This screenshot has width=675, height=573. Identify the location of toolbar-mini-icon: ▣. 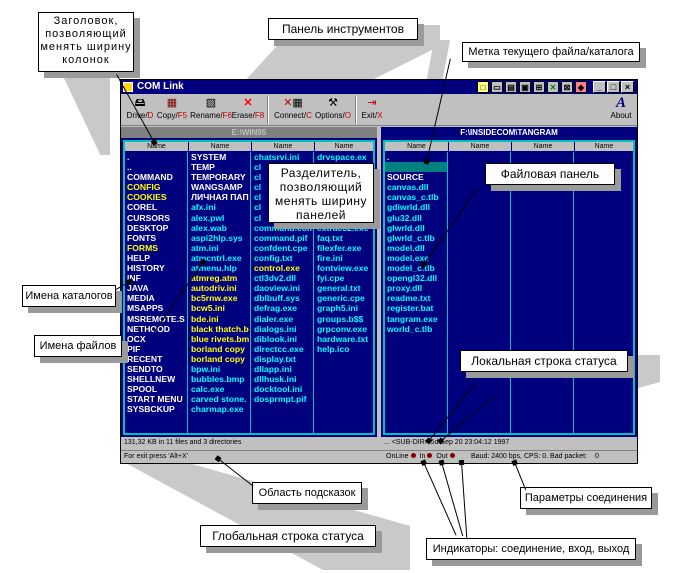
(525, 87).